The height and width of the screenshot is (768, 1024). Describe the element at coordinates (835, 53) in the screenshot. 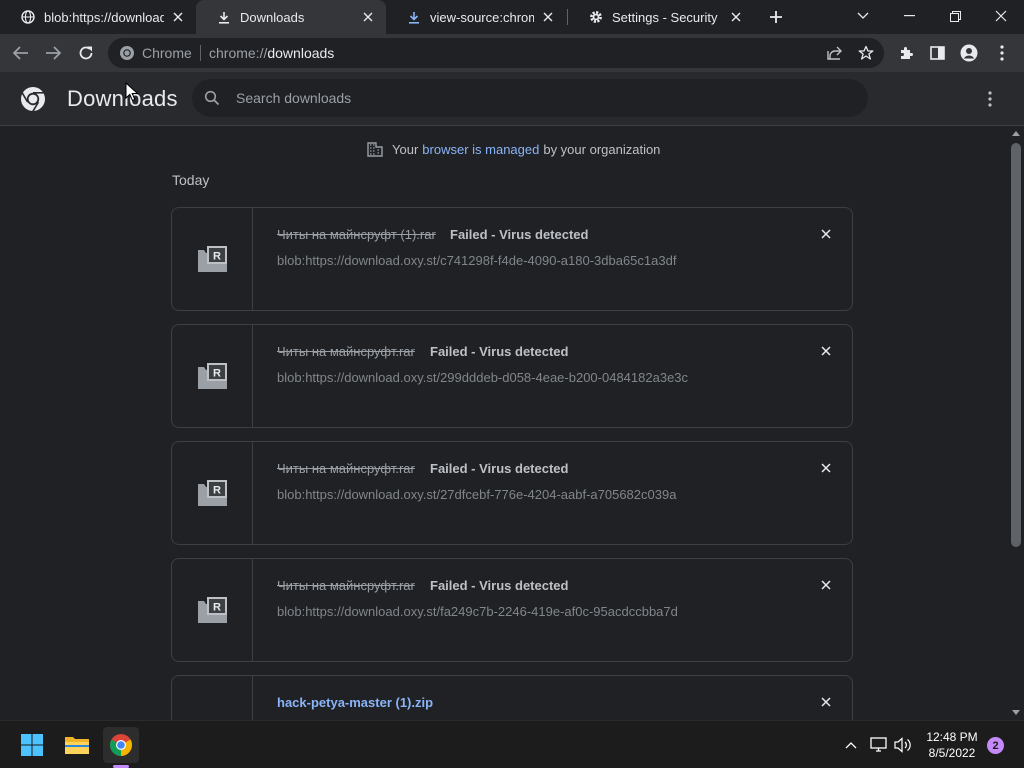

I see `share-icon` at that location.